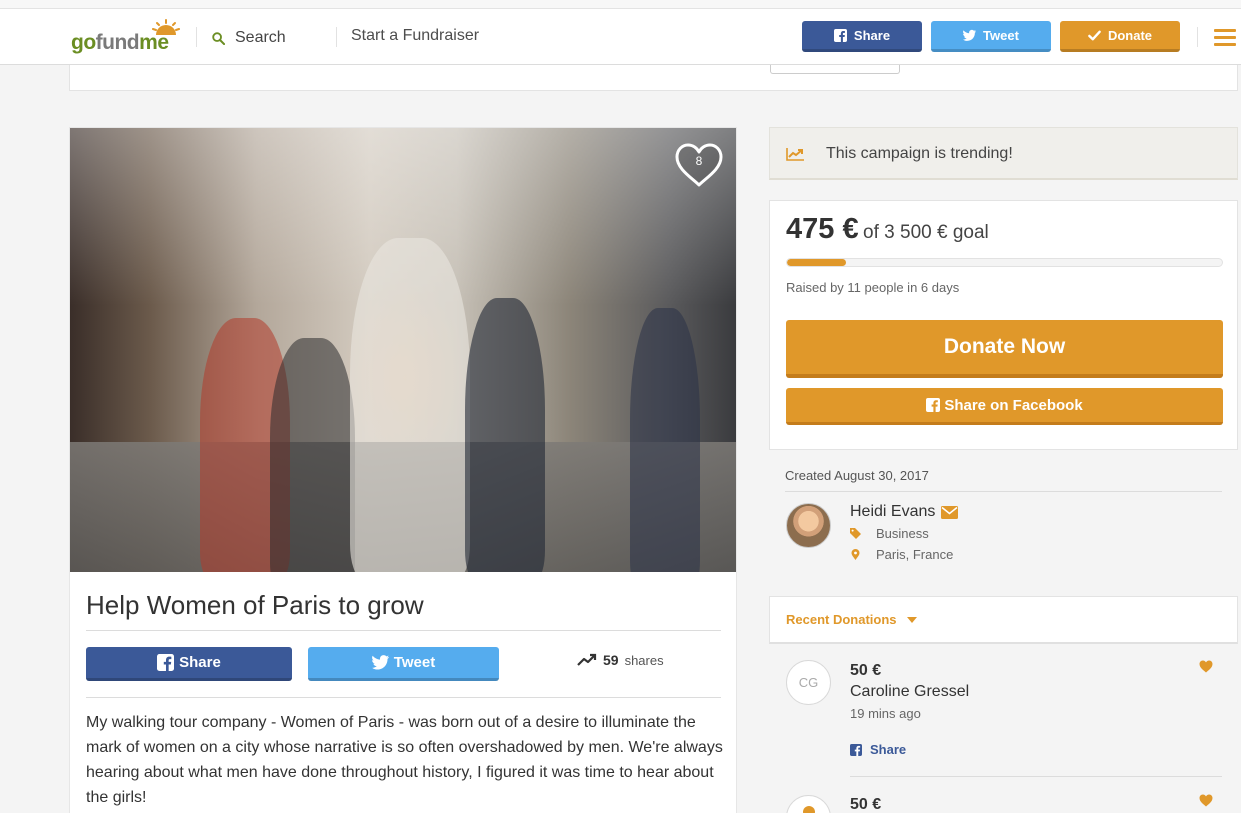 Image resolution: width=1241 pixels, height=813 pixels. I want to click on search-label: Search, so click(260, 37).